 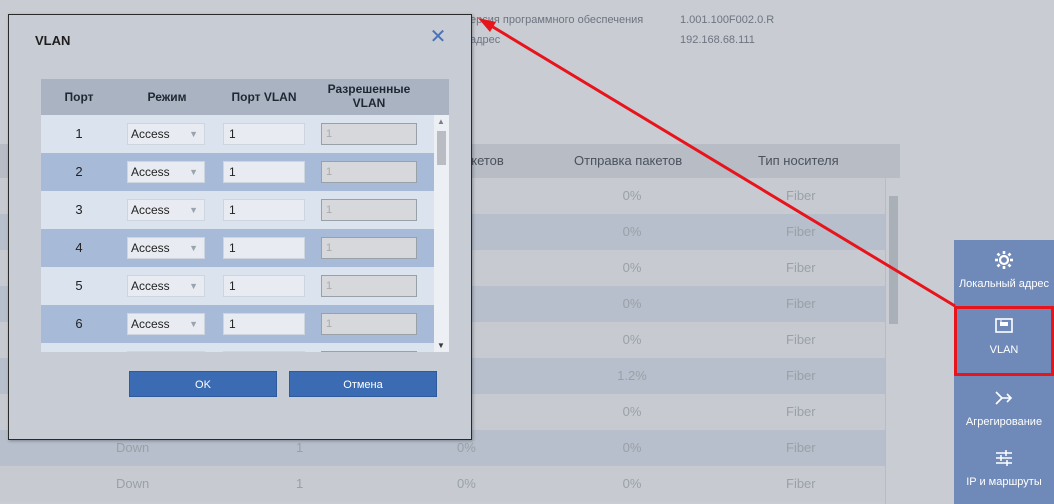 I want to click on column-header-port: Порт, so click(x=79, y=97).